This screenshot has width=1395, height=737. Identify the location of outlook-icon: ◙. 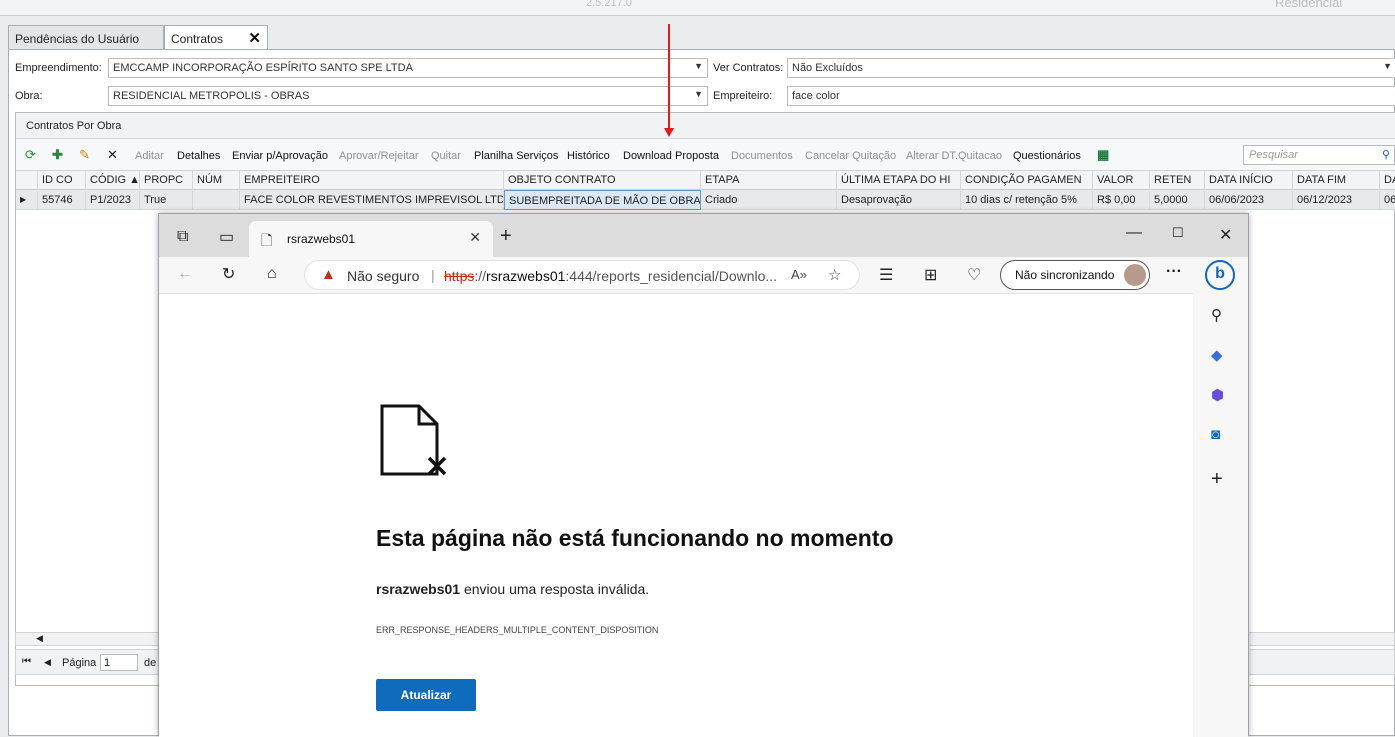
(1215, 434).